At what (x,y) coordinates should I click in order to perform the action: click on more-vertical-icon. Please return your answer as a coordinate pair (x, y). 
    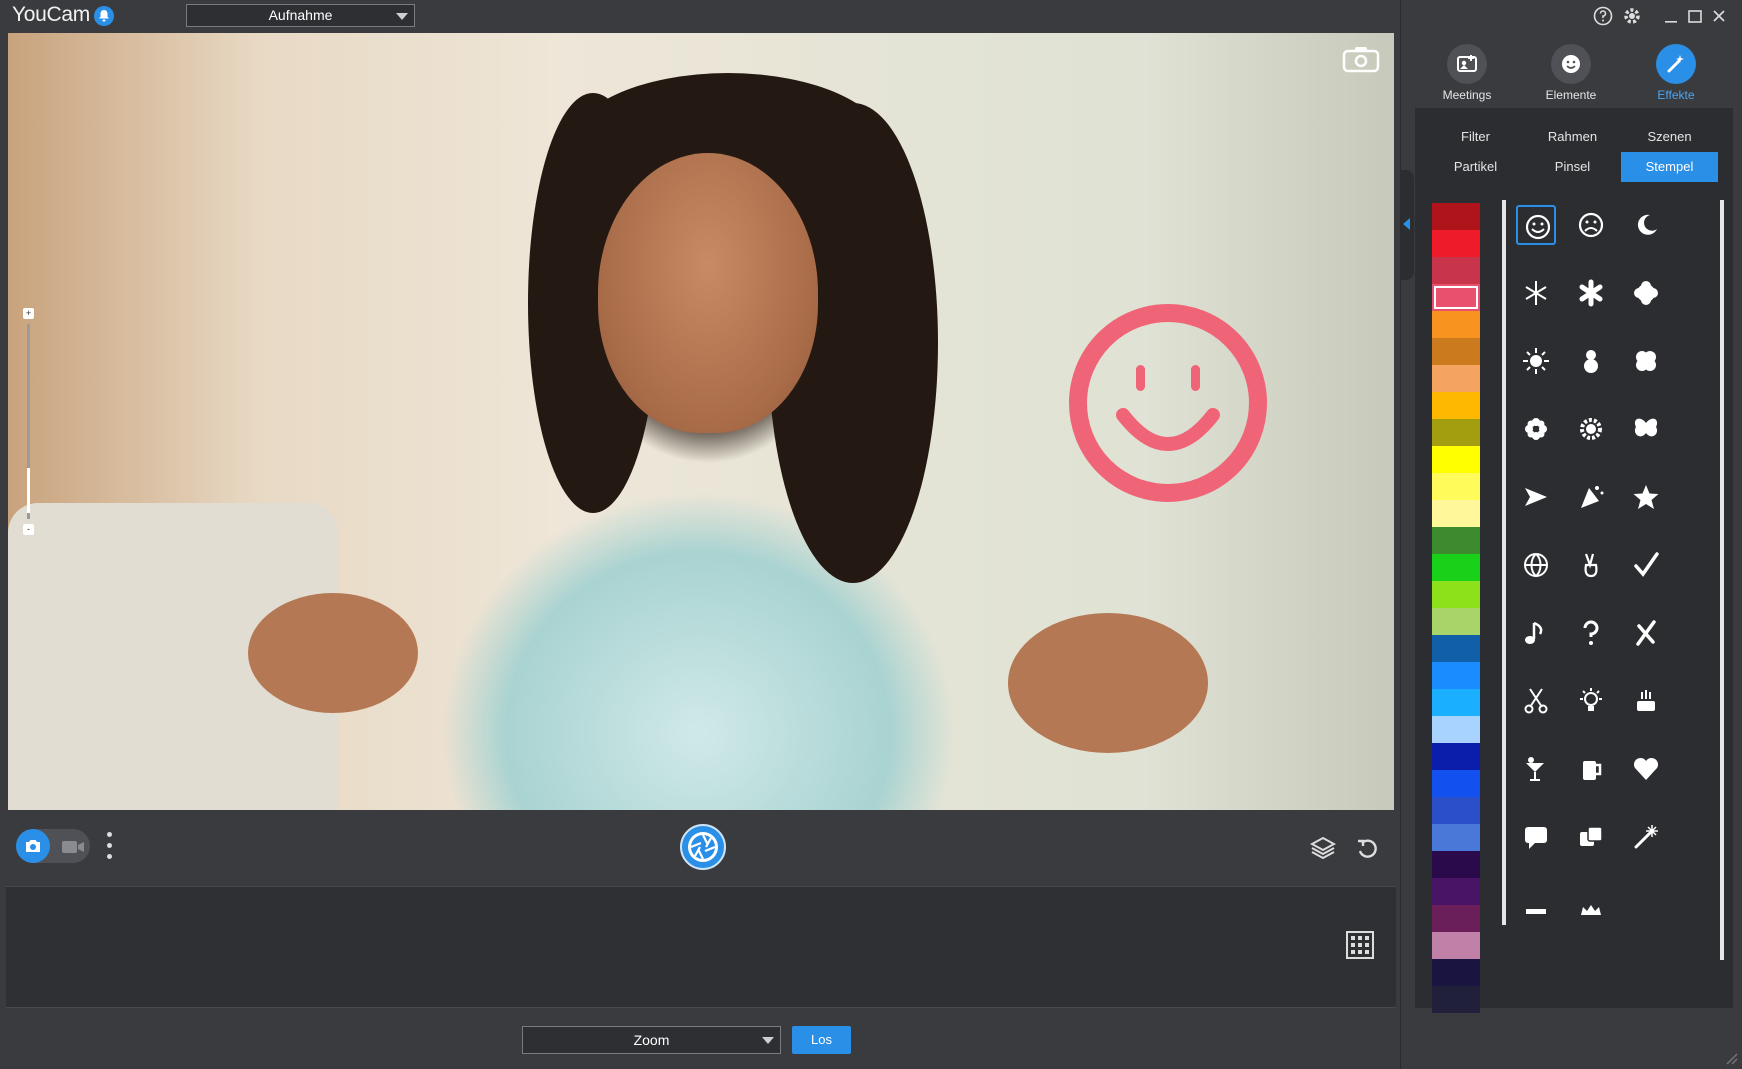
    Looking at the image, I should click on (110, 847).